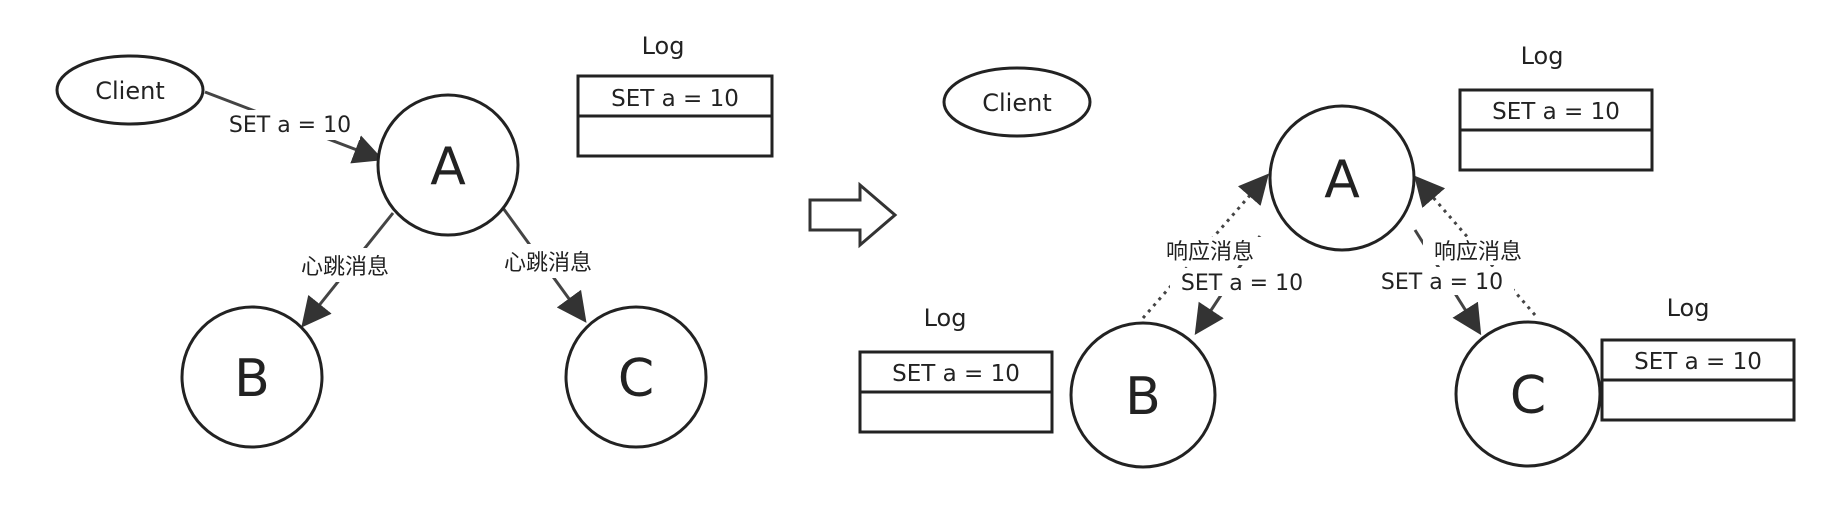  I want to click on heartbeat-label-c: 心跳消息, so click(548, 263).